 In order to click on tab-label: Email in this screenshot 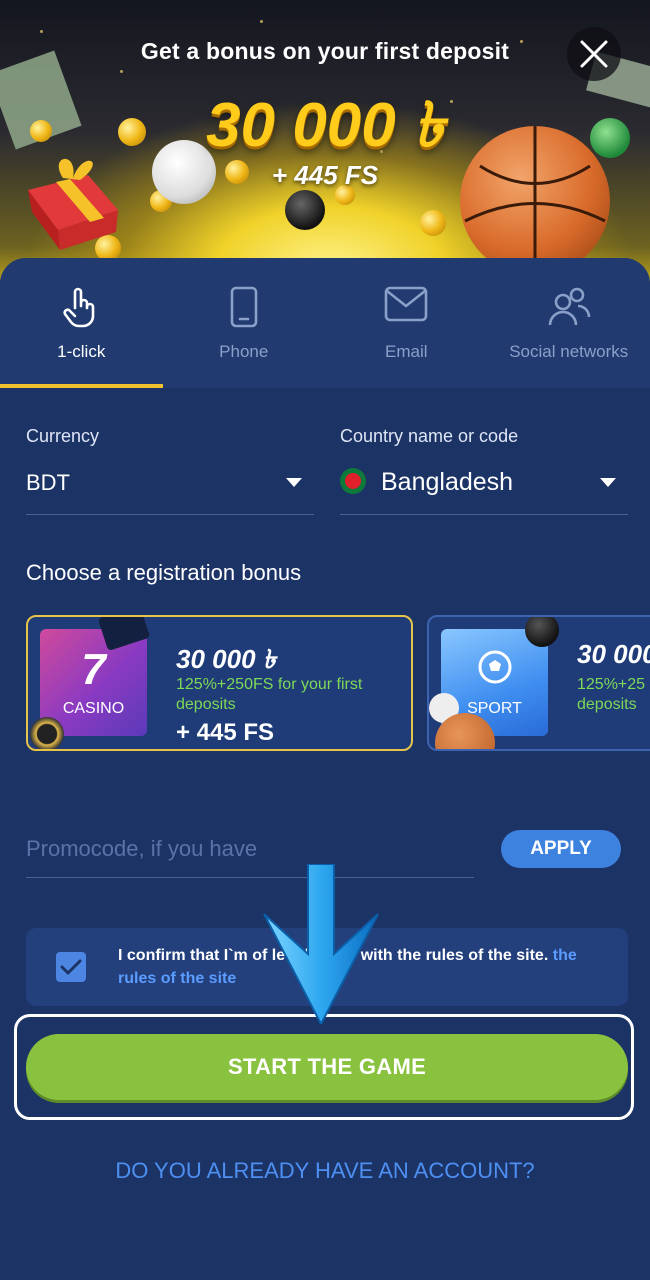, I will do `click(406, 351)`.